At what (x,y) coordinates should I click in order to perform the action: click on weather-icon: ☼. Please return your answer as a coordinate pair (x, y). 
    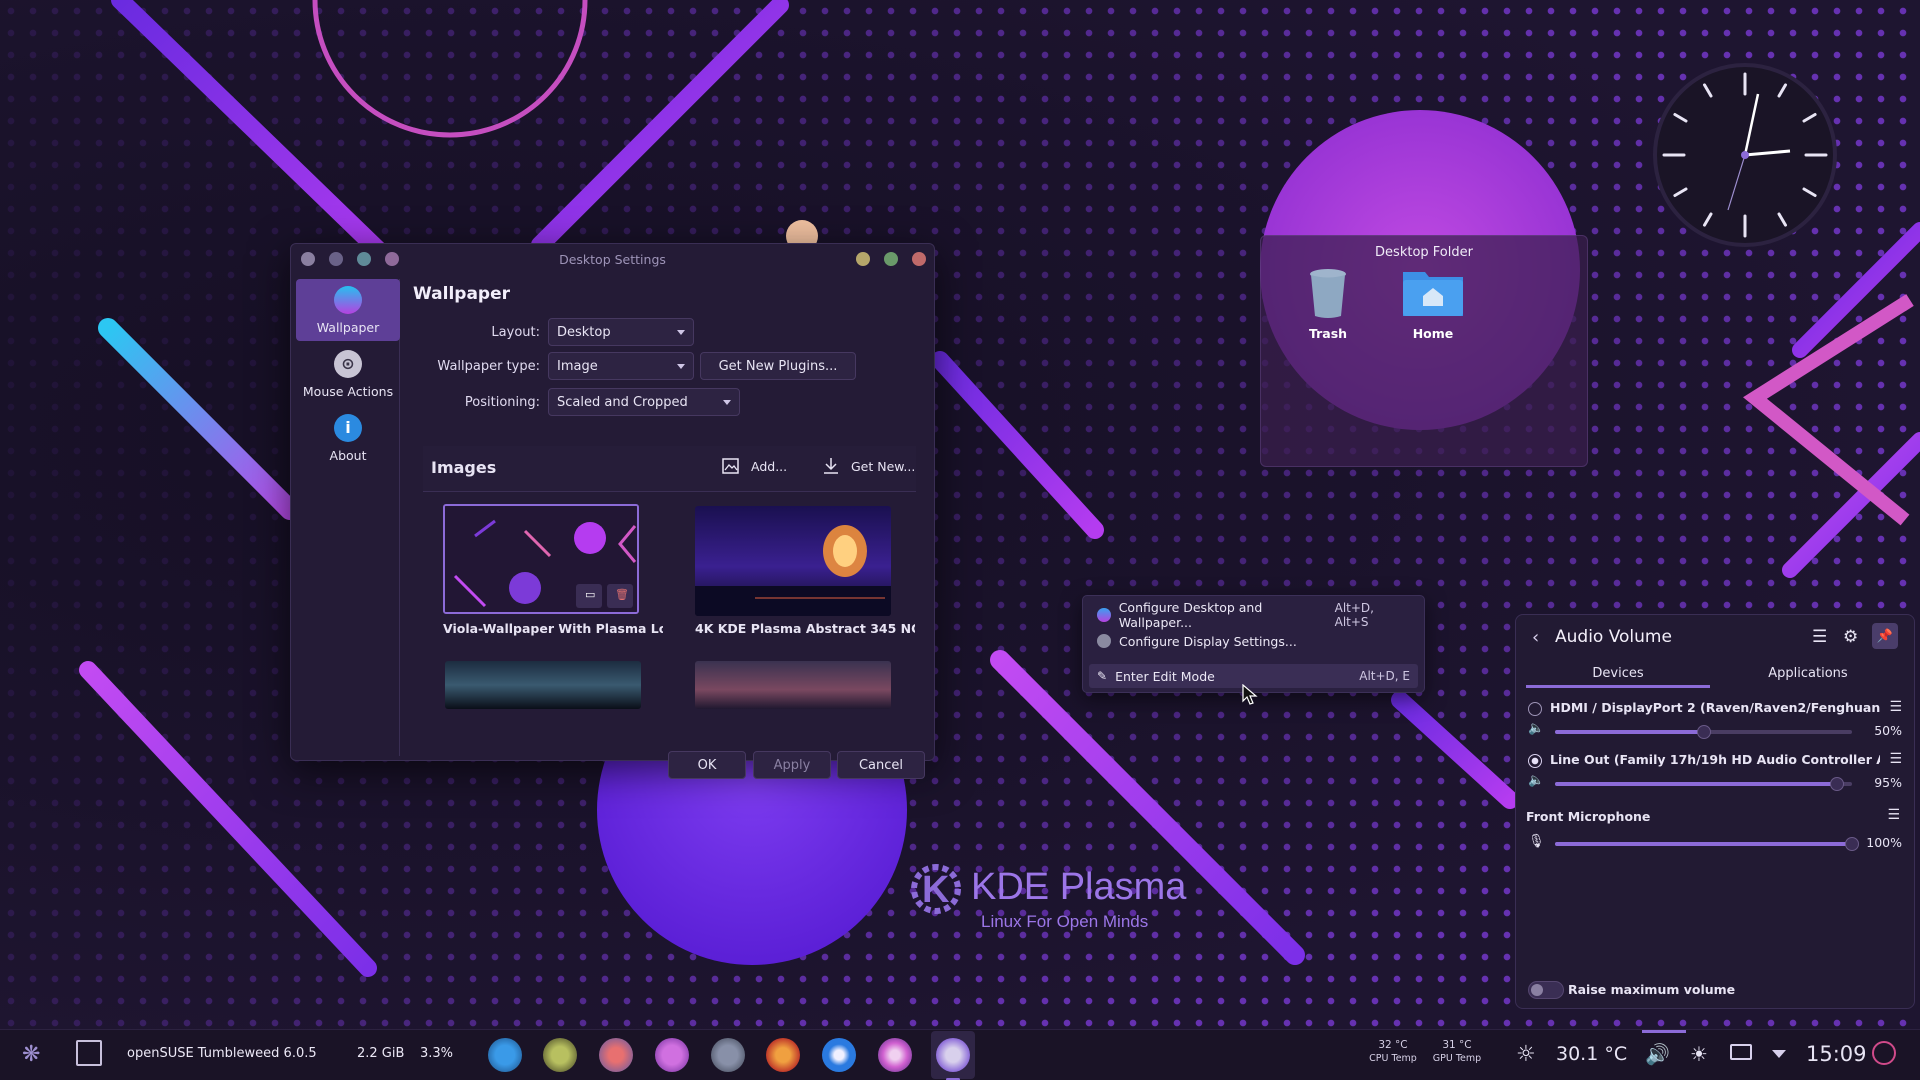
    Looking at the image, I should click on (1526, 1054).